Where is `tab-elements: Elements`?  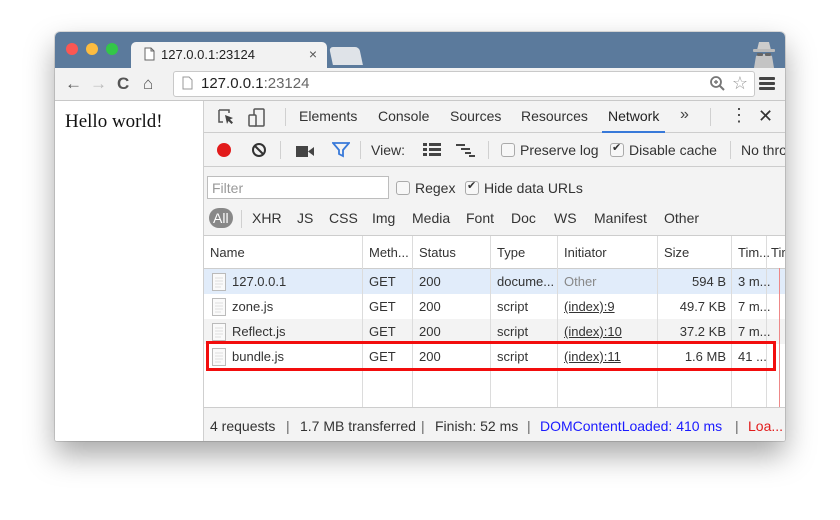 tab-elements: Elements is located at coordinates (328, 116).